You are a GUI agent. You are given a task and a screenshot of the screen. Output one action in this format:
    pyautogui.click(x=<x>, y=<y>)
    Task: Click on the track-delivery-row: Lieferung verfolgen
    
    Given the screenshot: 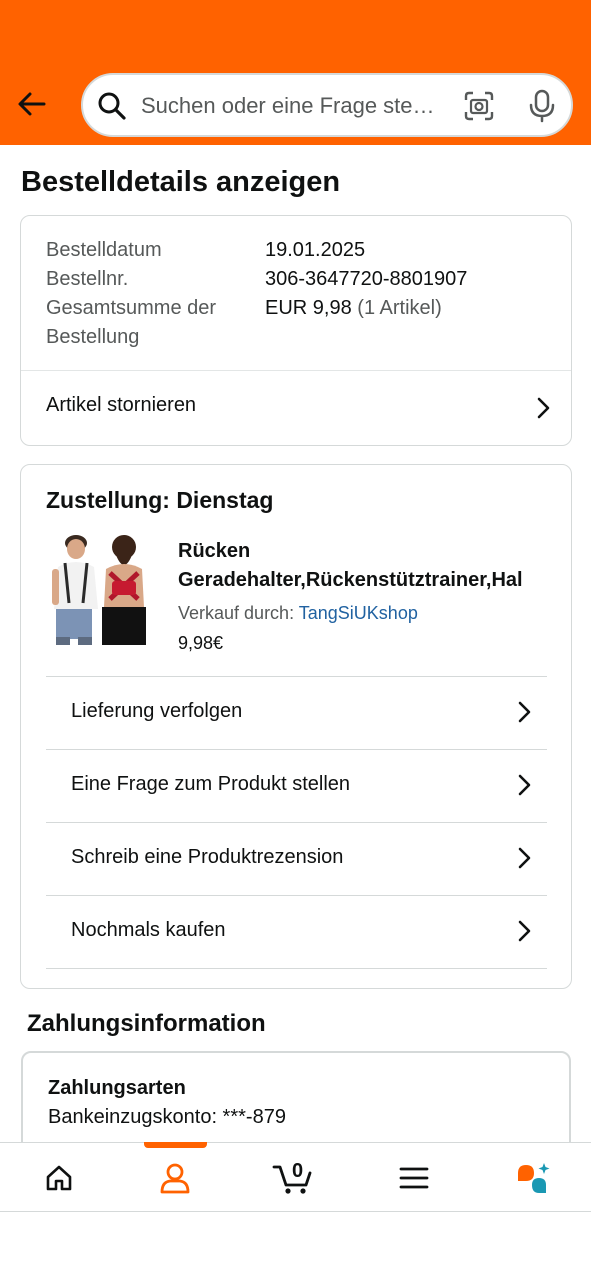 What is the action you would take?
    pyautogui.click(x=296, y=712)
    